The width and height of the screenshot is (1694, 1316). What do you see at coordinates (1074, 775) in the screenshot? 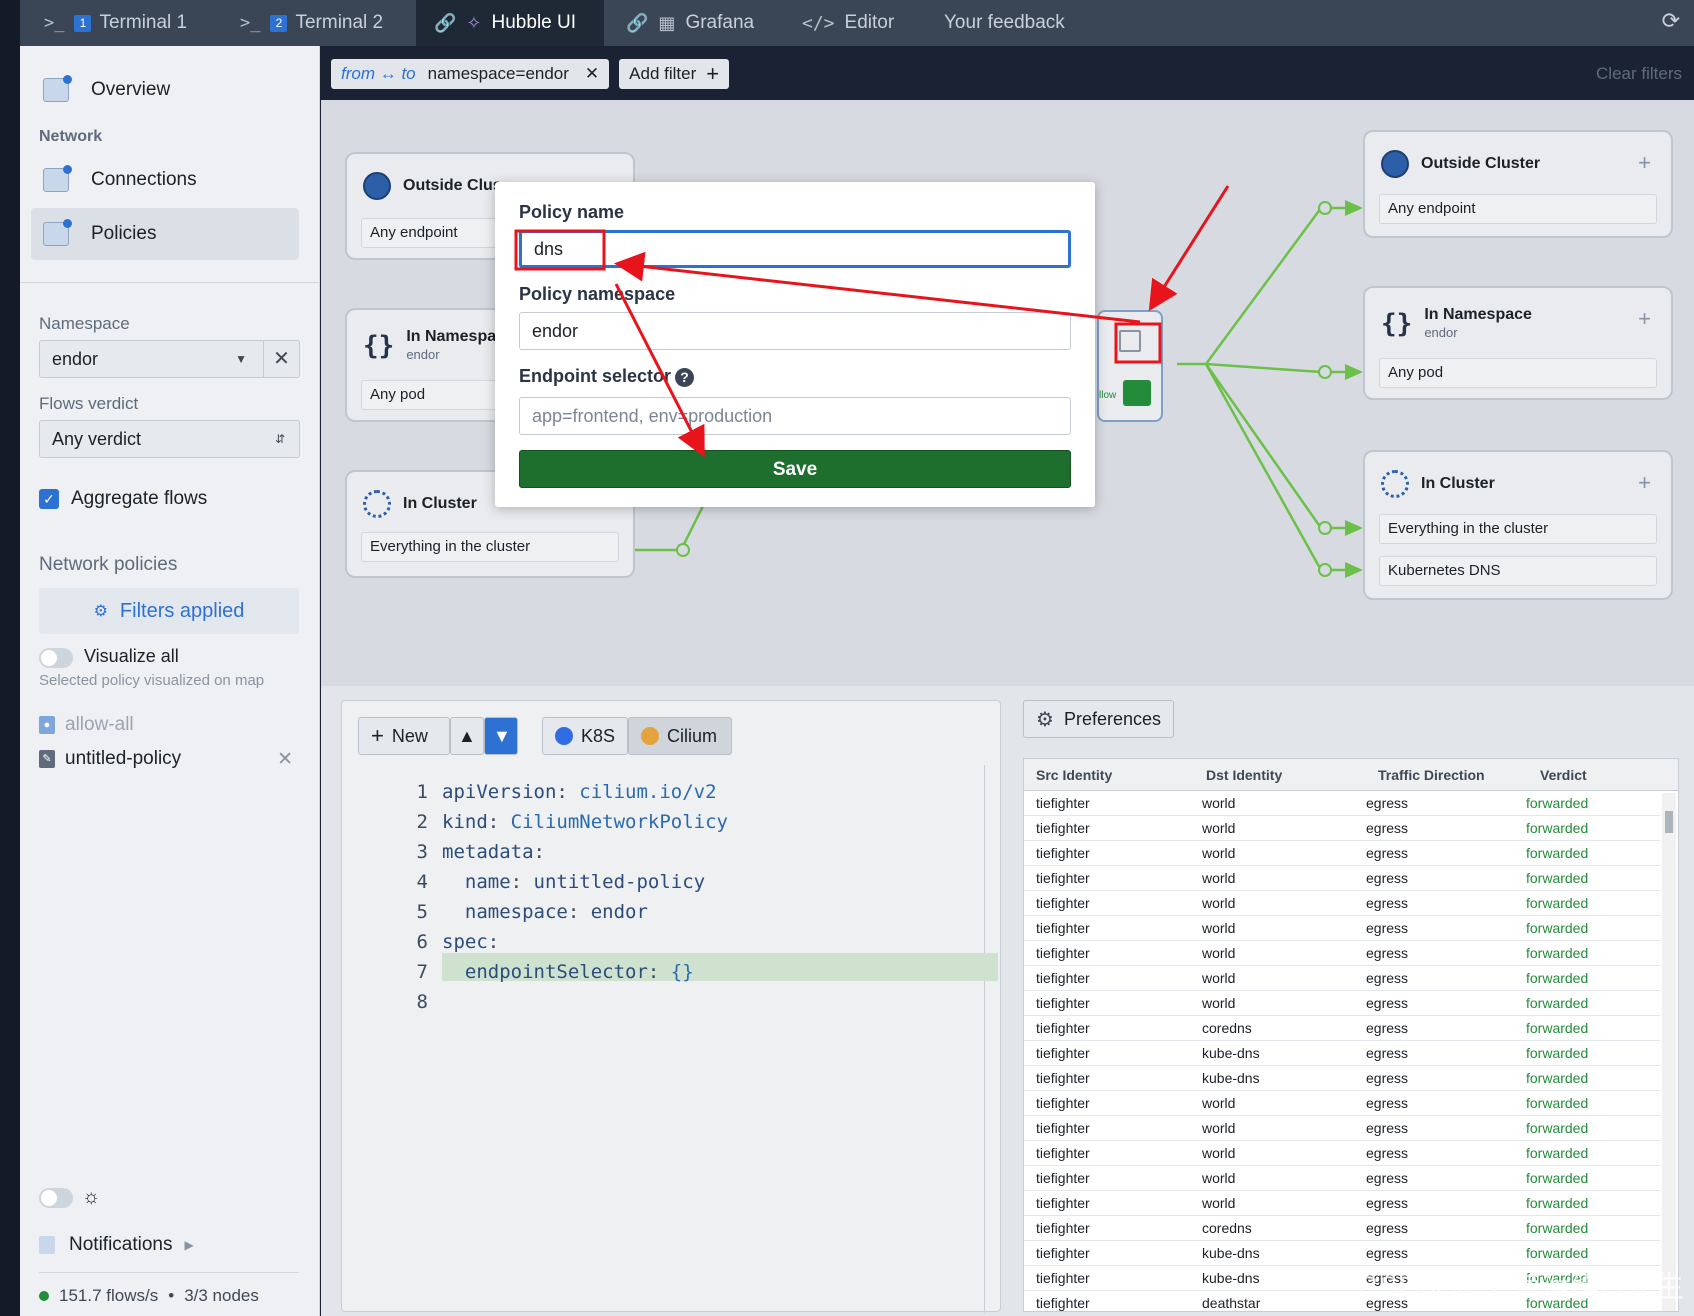
I see `column-header: Src Identity` at bounding box center [1074, 775].